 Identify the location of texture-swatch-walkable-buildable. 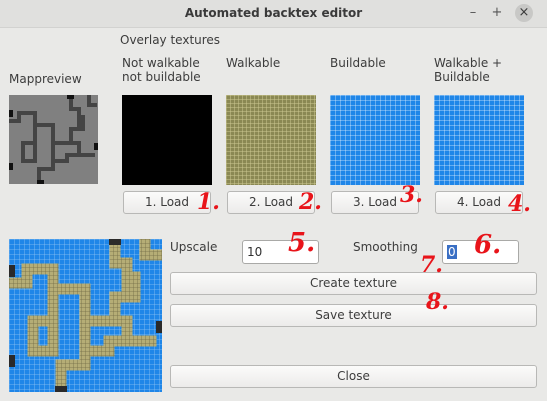
(479, 140).